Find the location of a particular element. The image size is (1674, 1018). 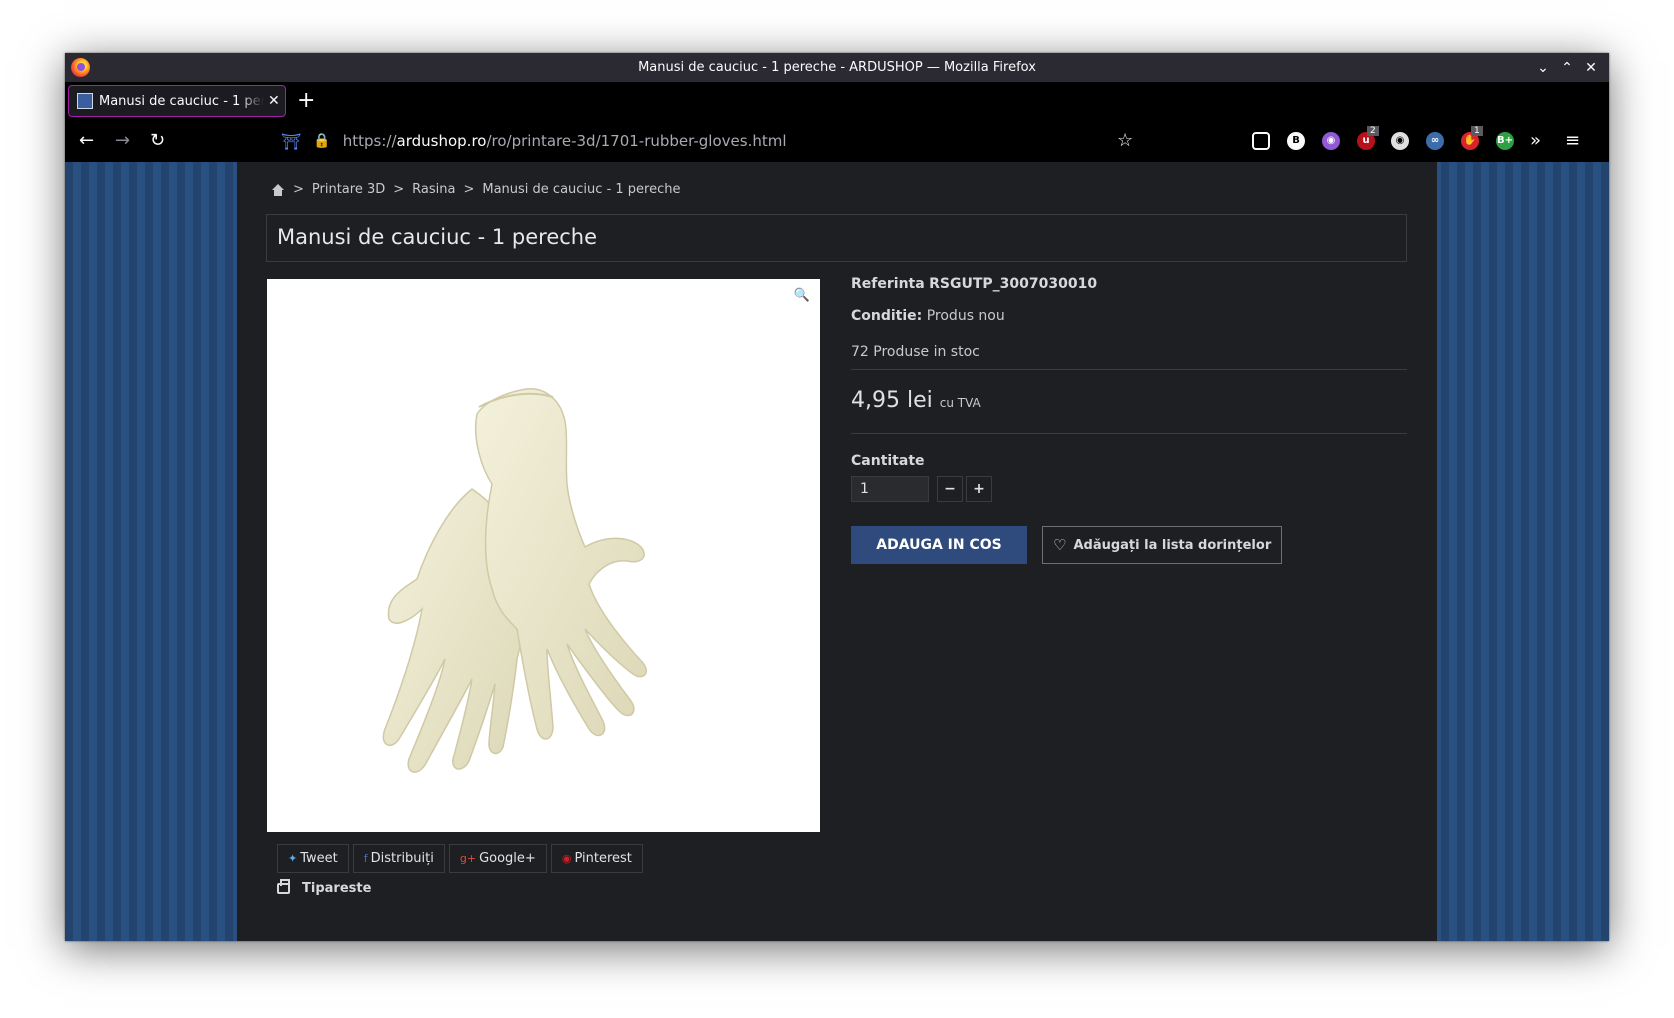

breadcrumb-item-rasina: Rasina is located at coordinates (433, 189).